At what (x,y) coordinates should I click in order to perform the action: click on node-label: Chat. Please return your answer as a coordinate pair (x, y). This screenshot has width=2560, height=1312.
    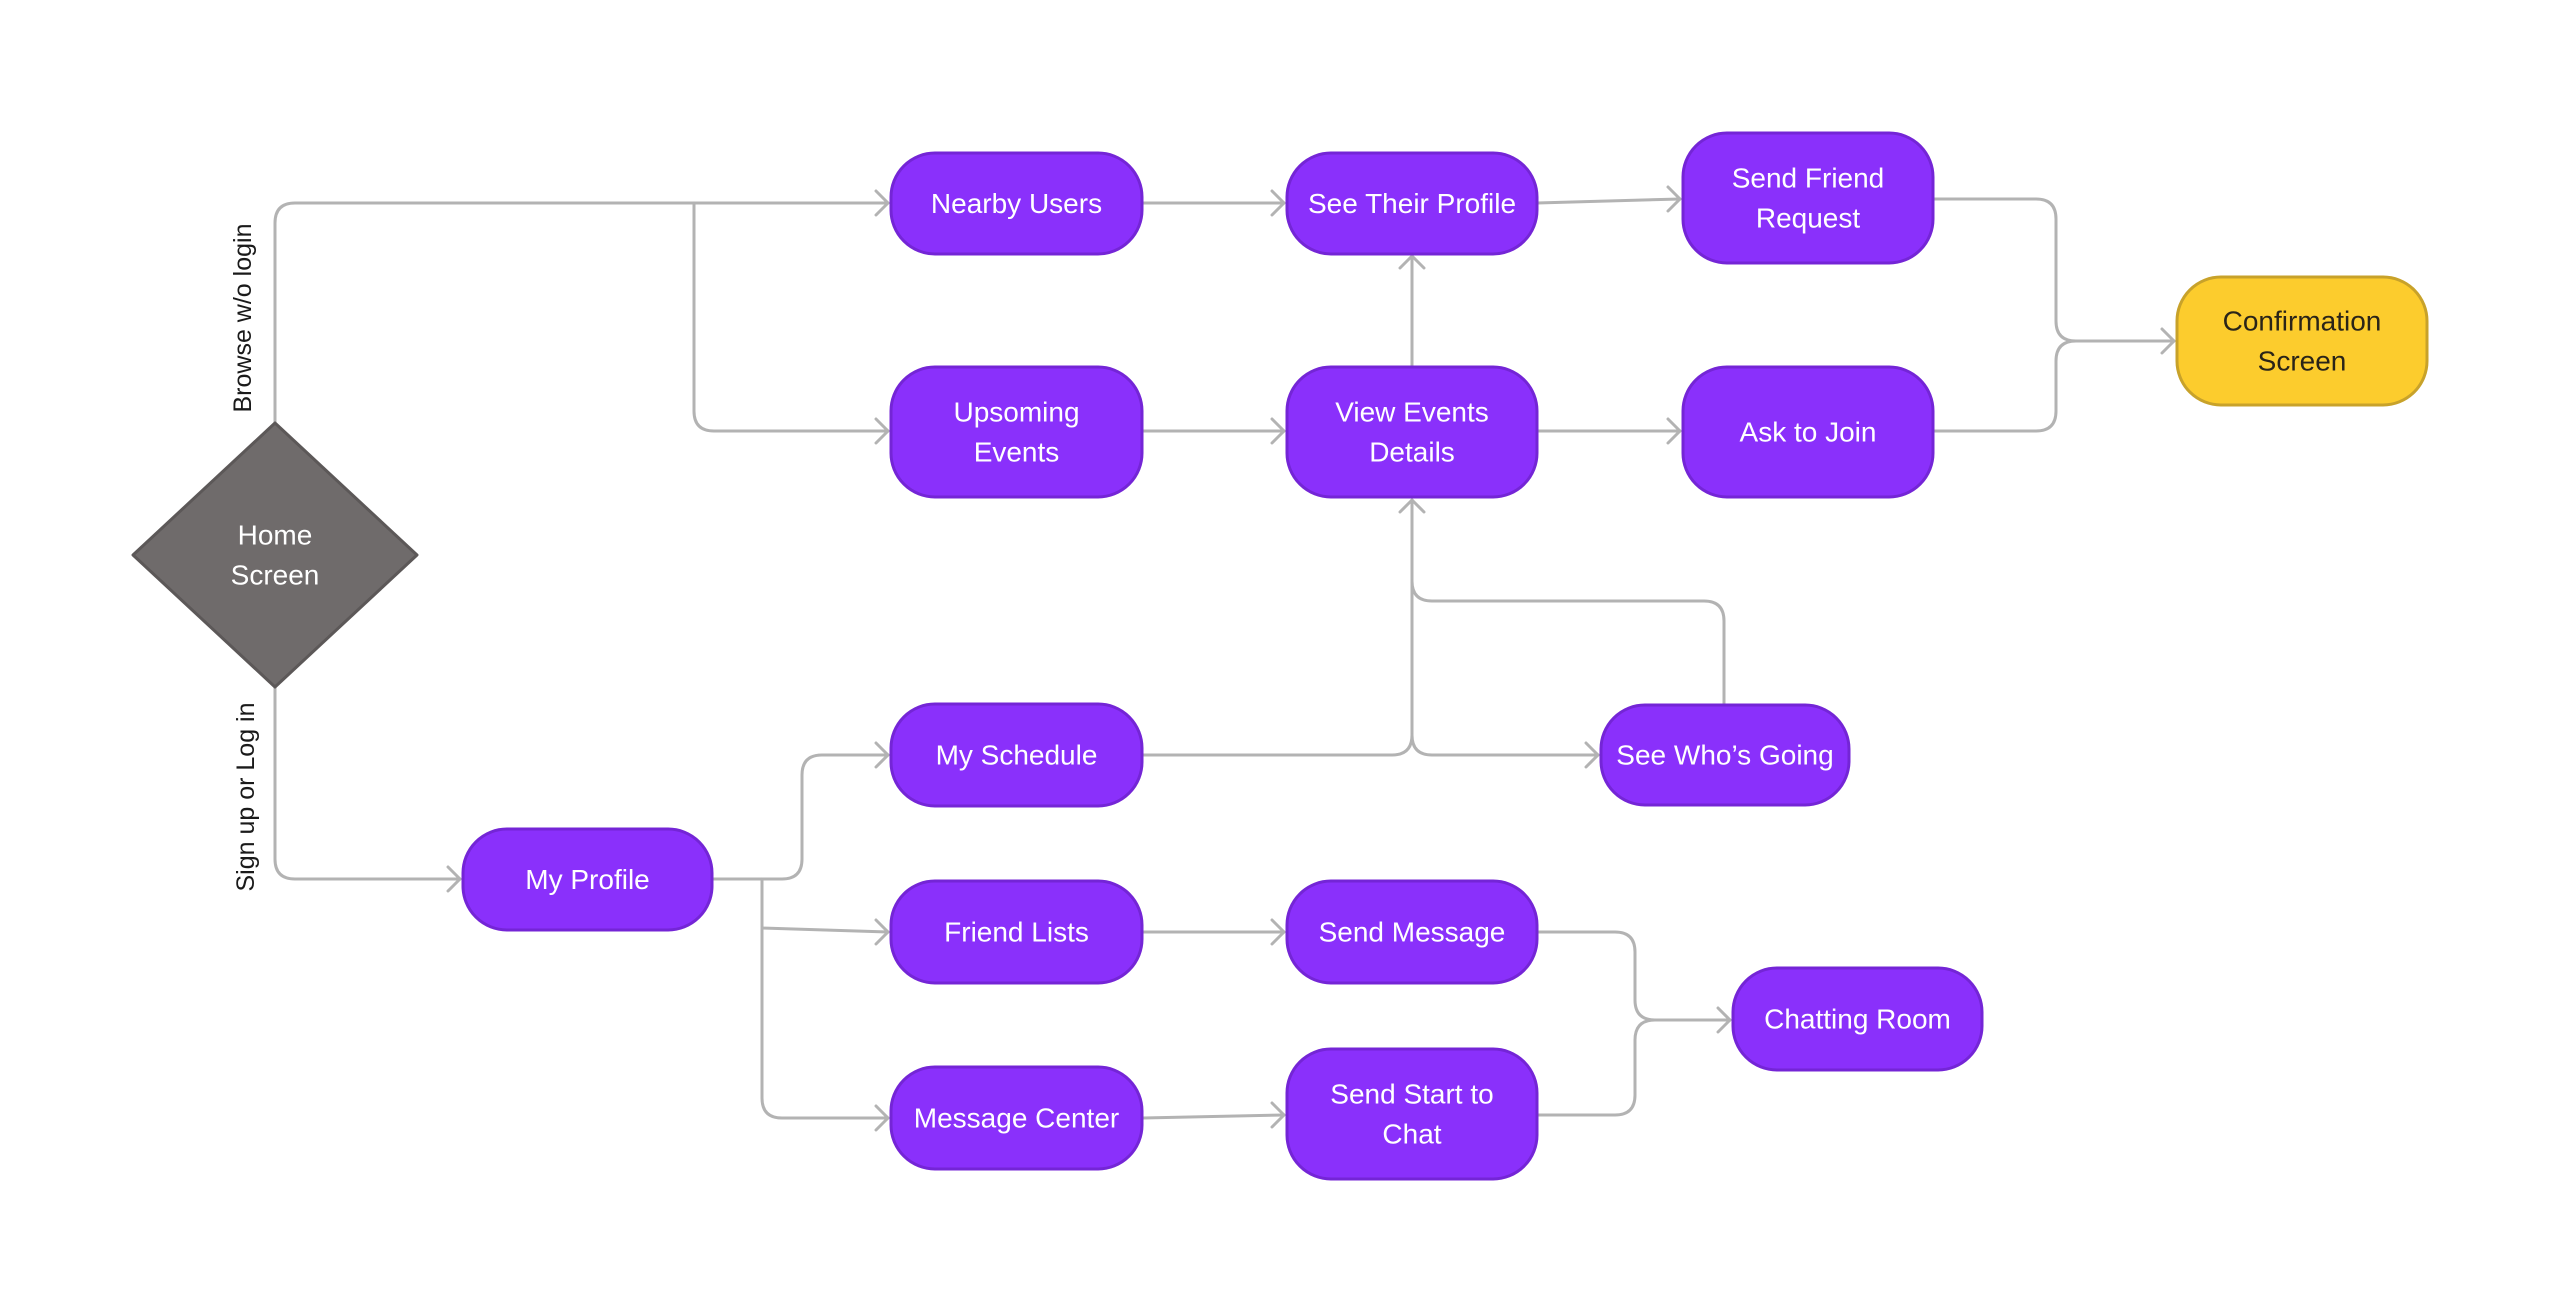
    Looking at the image, I should click on (1411, 1134).